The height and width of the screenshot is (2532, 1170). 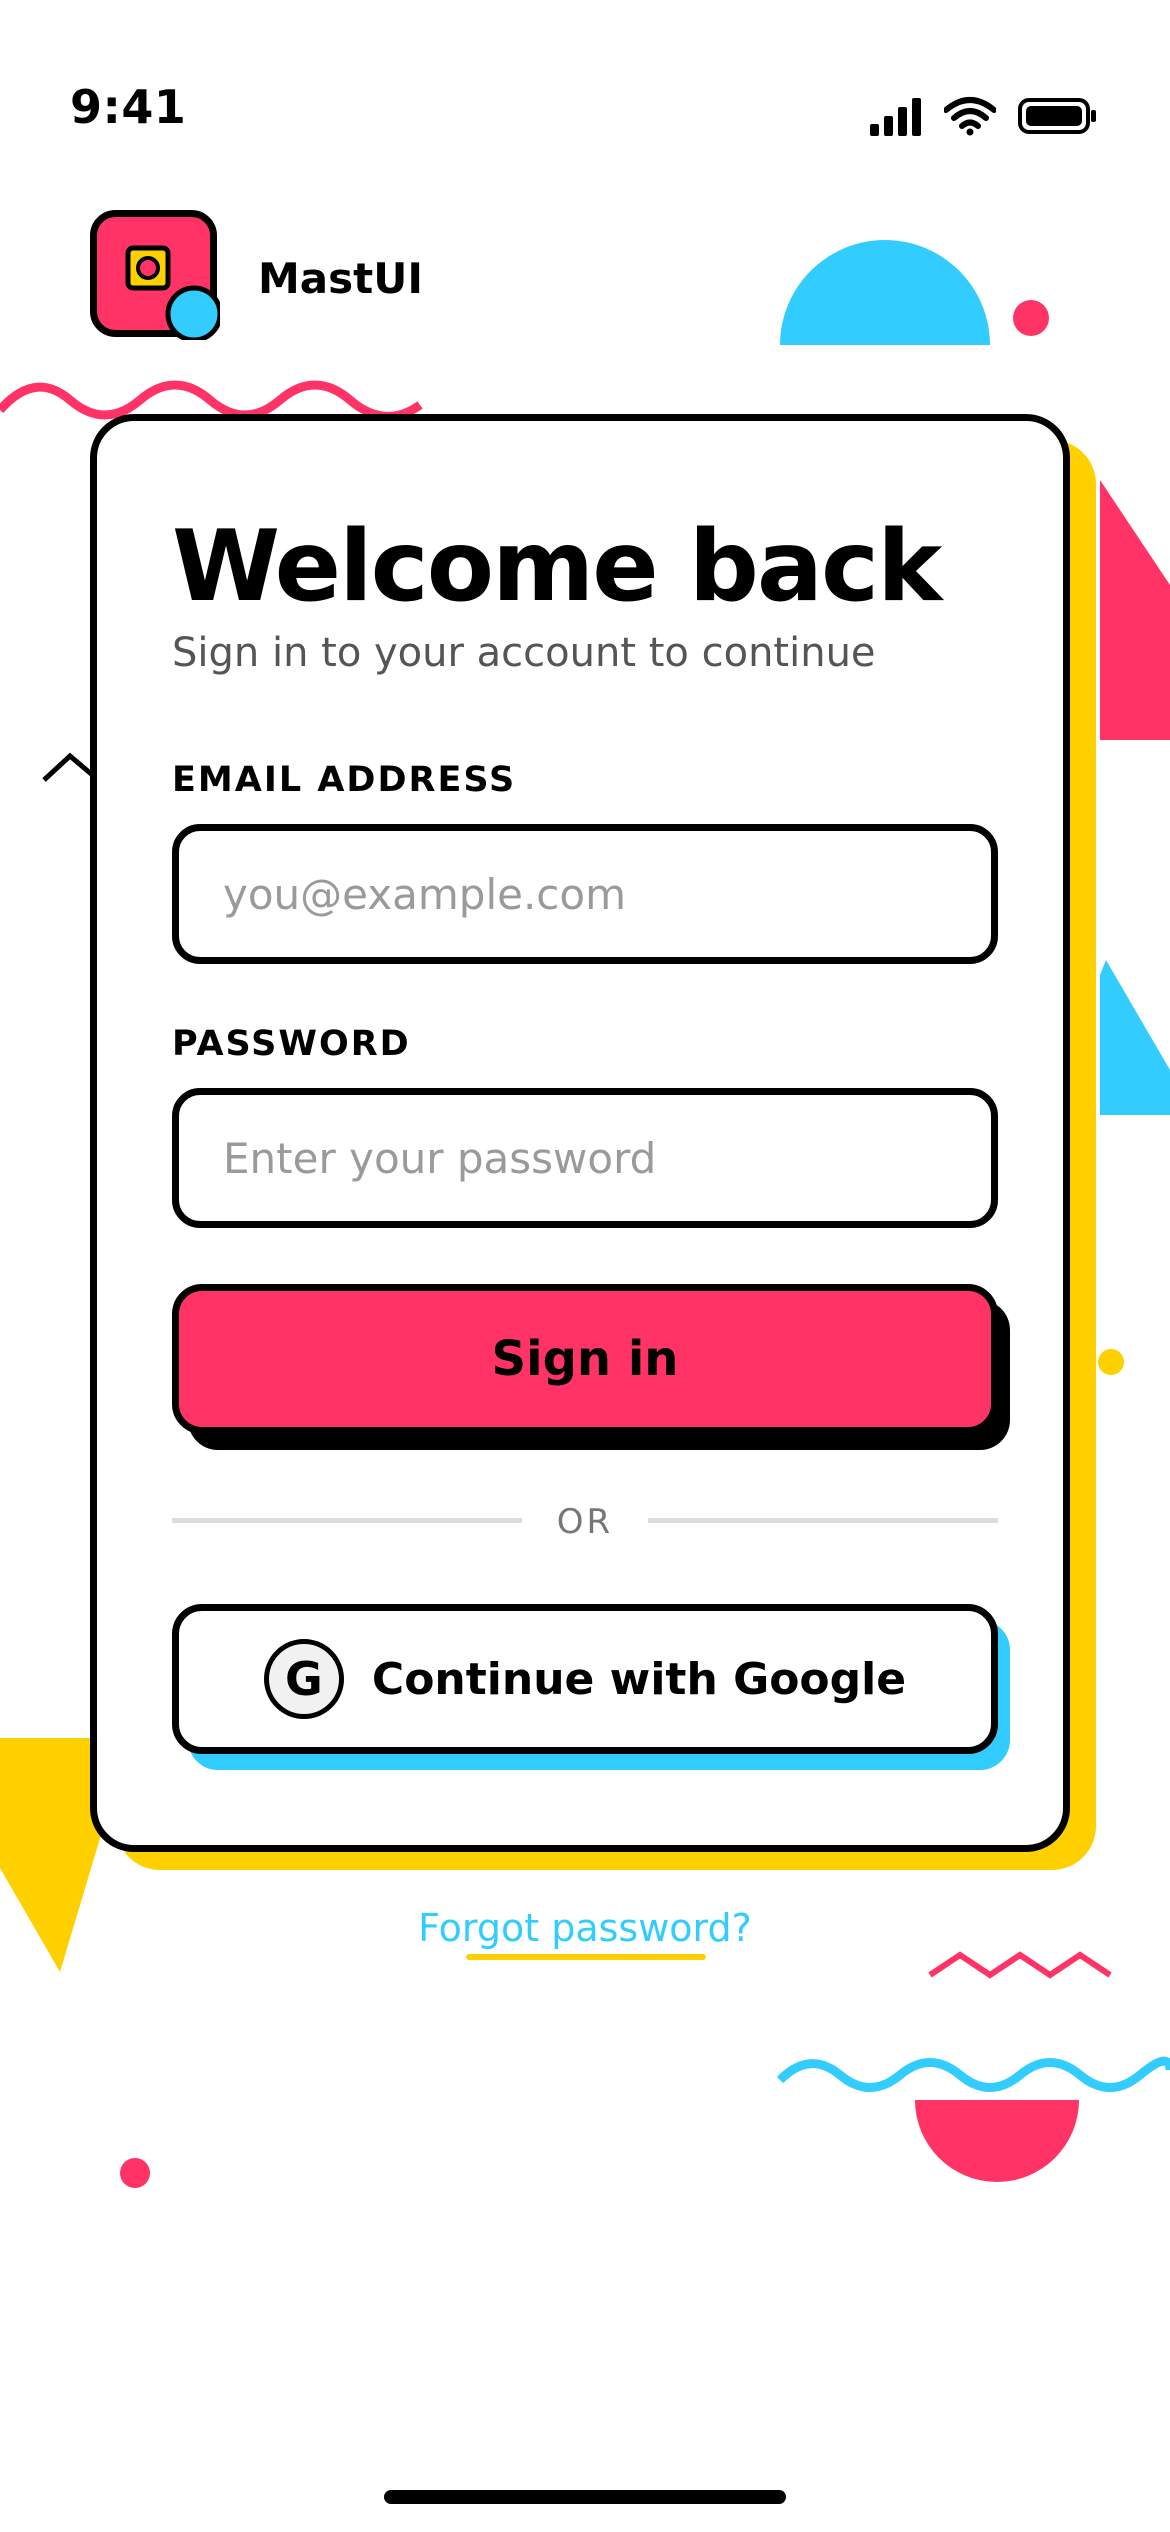 What do you see at coordinates (347, 1520) in the screenshot?
I see `divider-line-left` at bounding box center [347, 1520].